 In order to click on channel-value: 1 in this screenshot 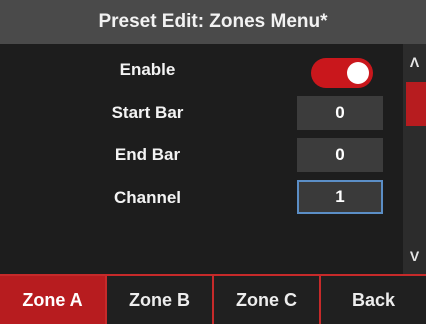, I will do `click(340, 197)`.